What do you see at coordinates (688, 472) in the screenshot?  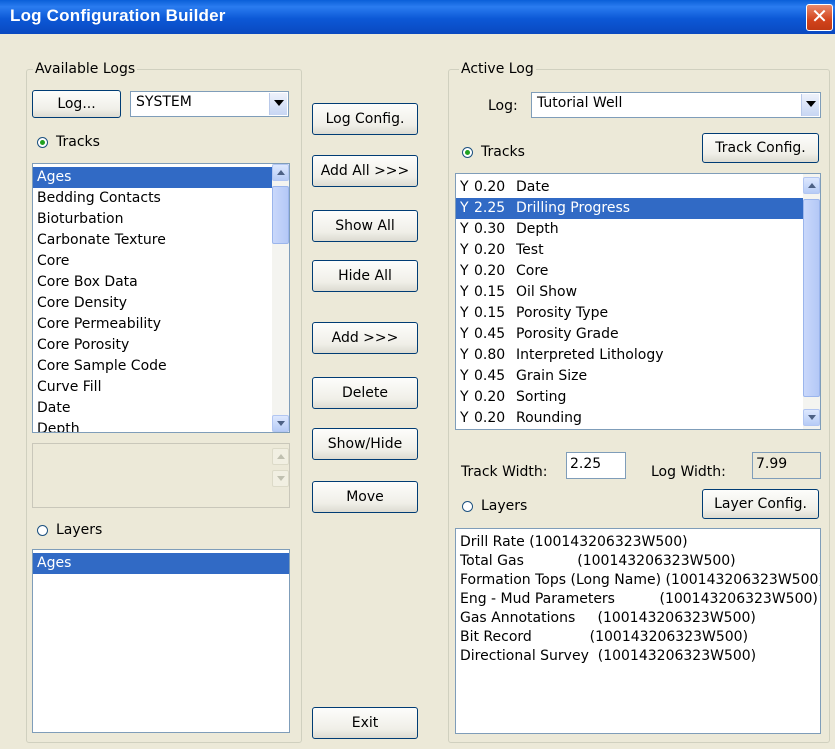 I see `log-width-label: Log Width:` at bounding box center [688, 472].